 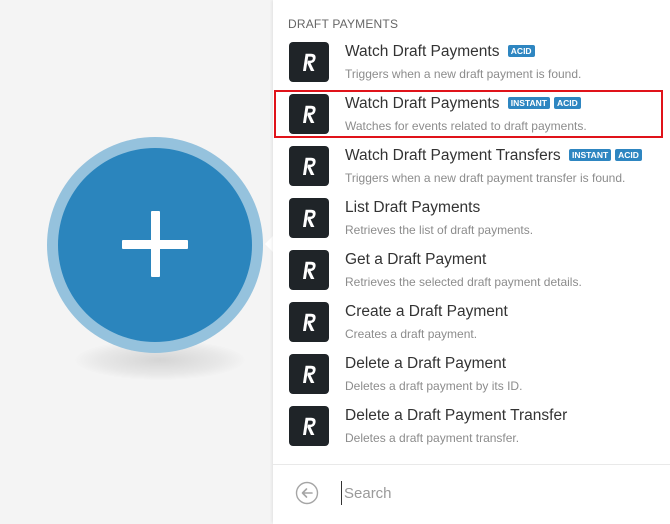 I want to click on module-title: Delete a Draft Payment Transfer, so click(x=456, y=415).